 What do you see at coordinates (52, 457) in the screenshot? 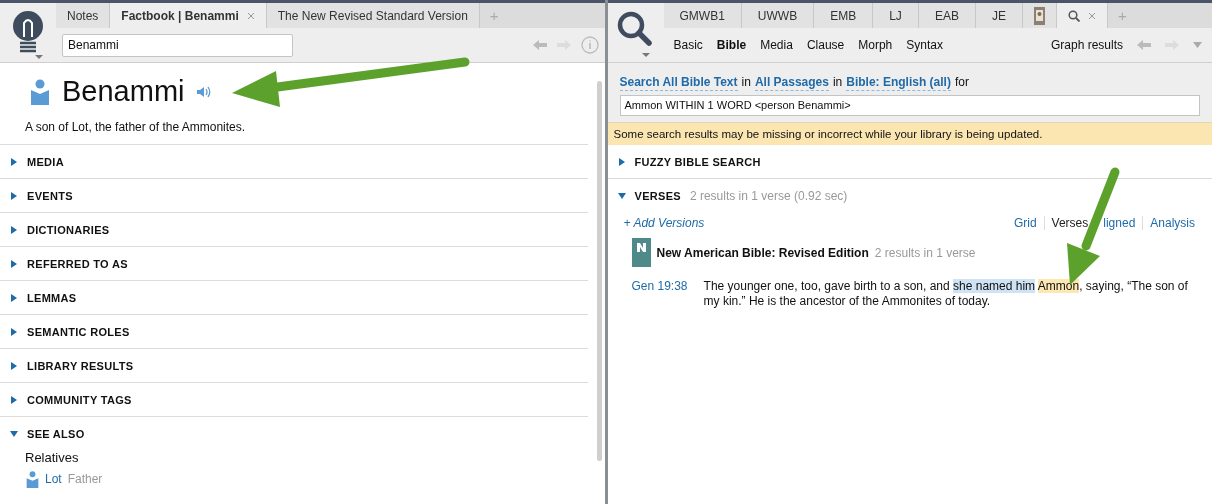
I see `subsection-heading: Relatives` at bounding box center [52, 457].